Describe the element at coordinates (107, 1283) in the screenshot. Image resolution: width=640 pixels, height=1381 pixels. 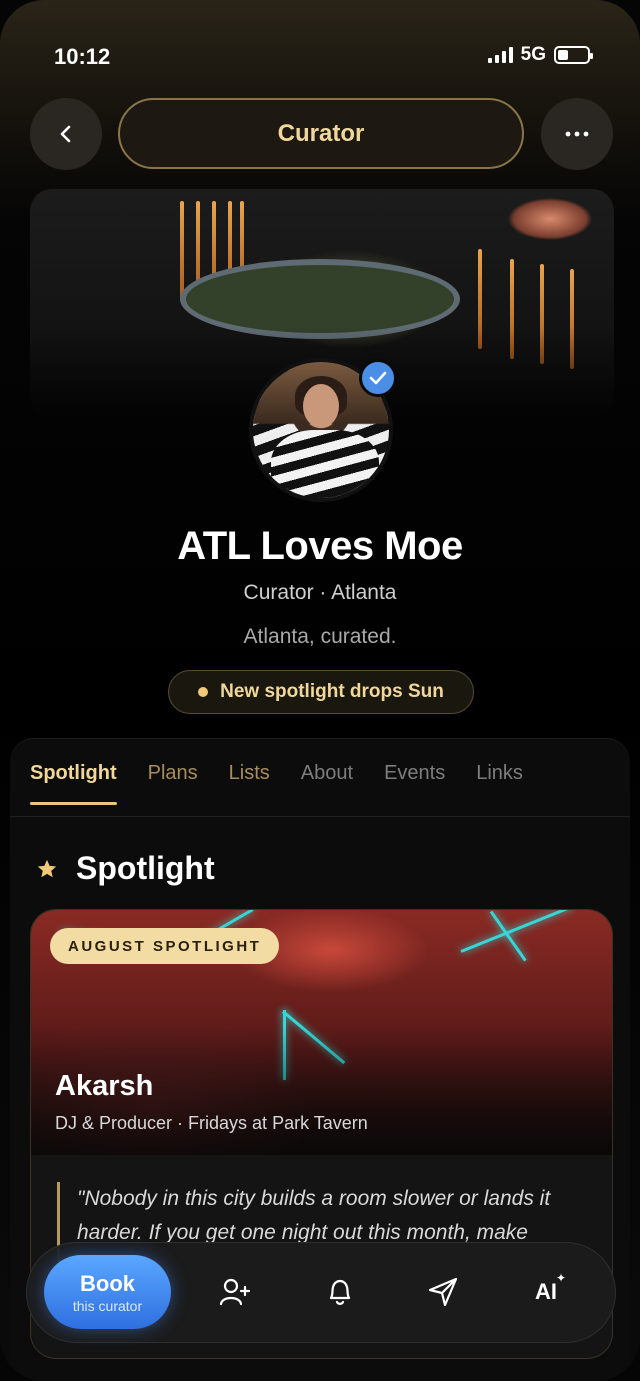
I see `book-button-label: Book` at that location.